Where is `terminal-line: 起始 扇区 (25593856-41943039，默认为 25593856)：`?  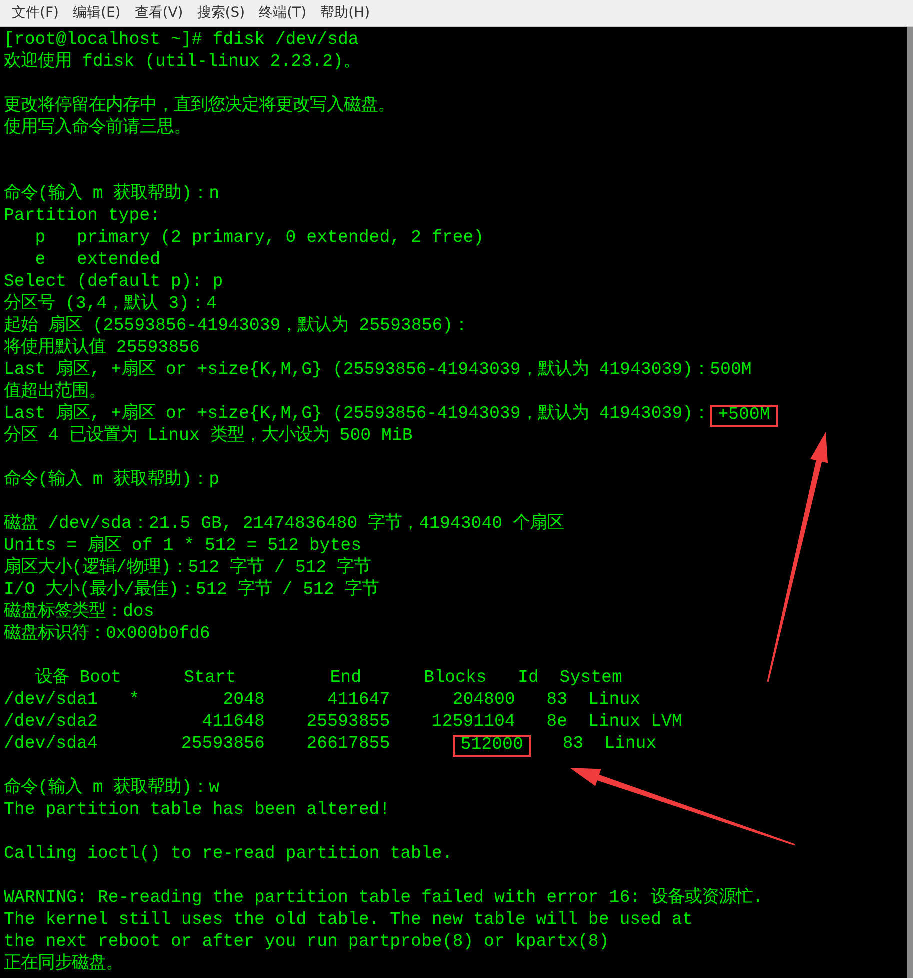 terminal-line: 起始 扇区 (25593856-41943039，默认为 25593856)： is located at coordinates (238, 327).